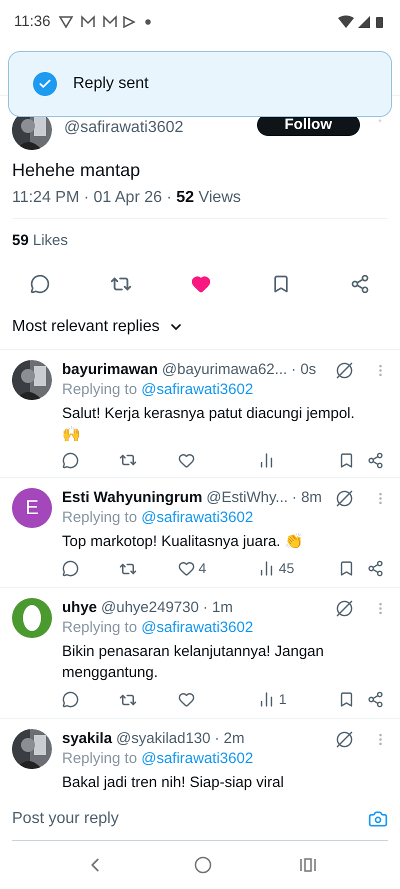 This screenshot has height=889, width=400. I want to click on view-count: 45, so click(286, 568).